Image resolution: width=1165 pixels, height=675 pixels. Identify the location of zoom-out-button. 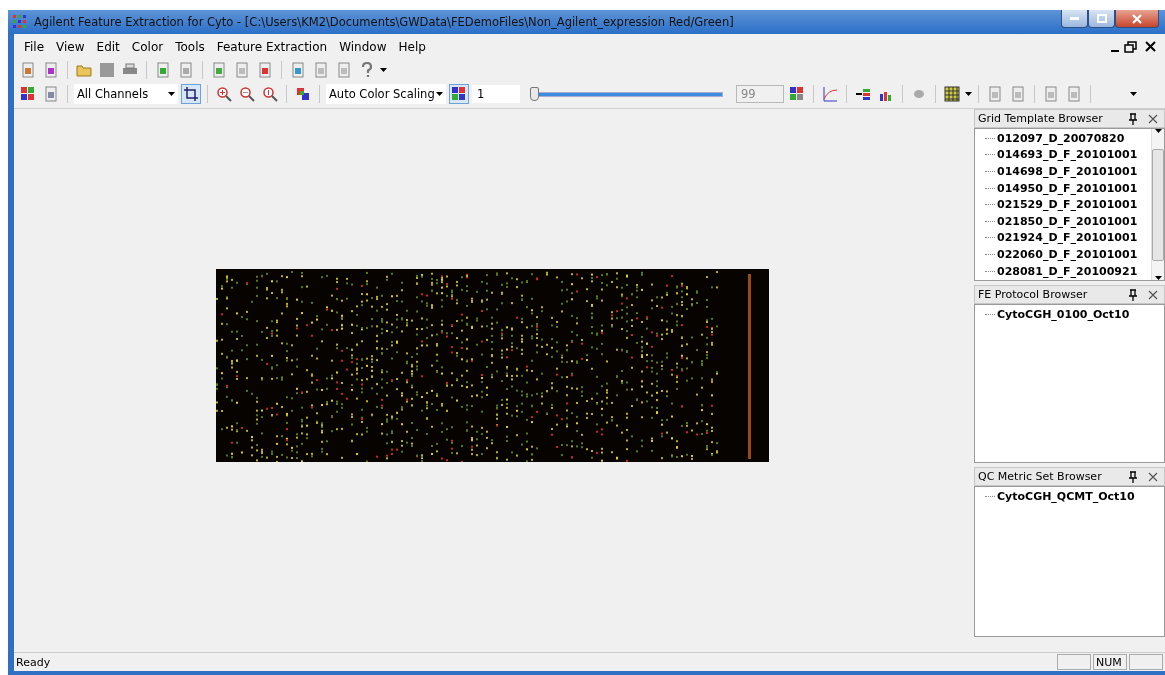
(247, 94).